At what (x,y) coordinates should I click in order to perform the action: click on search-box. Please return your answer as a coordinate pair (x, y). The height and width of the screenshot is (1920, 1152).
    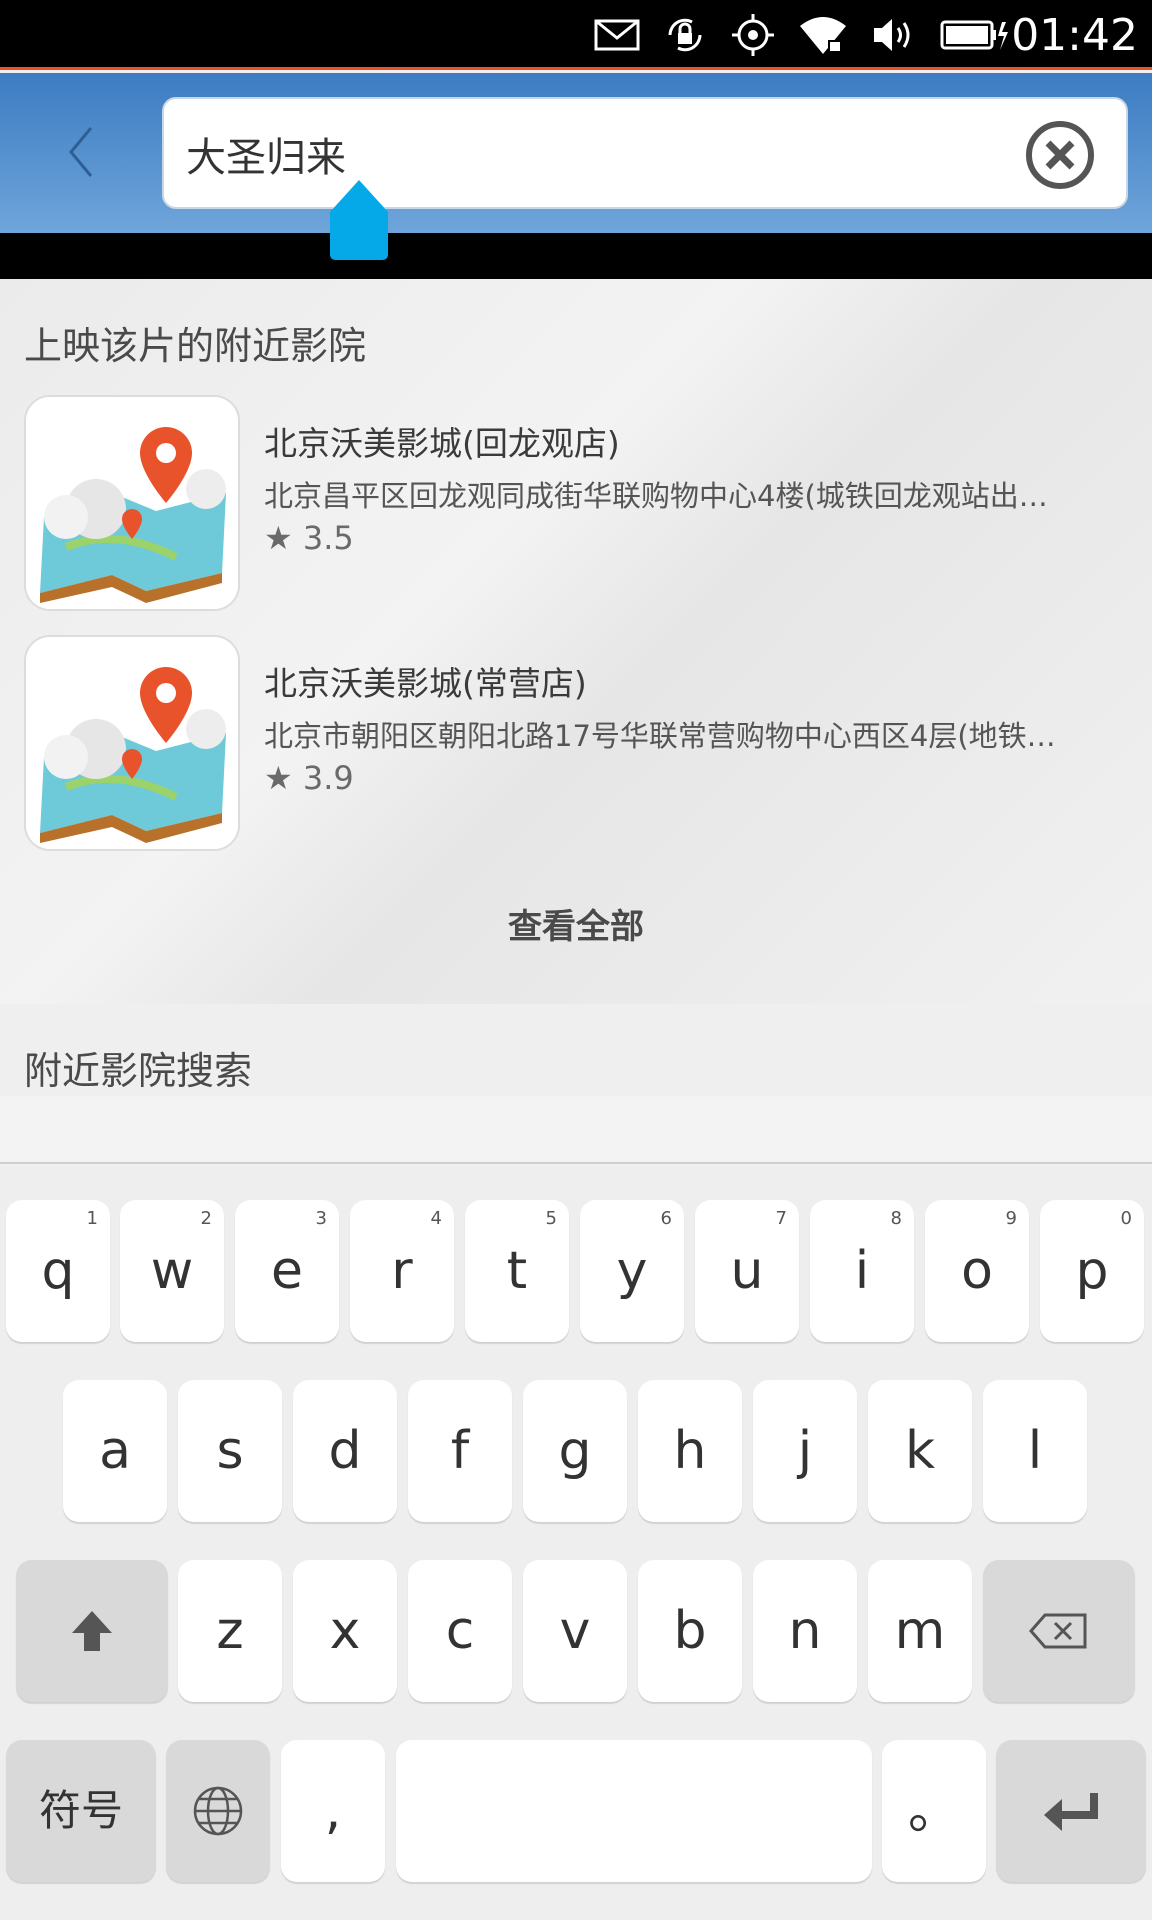
    Looking at the image, I should click on (645, 153).